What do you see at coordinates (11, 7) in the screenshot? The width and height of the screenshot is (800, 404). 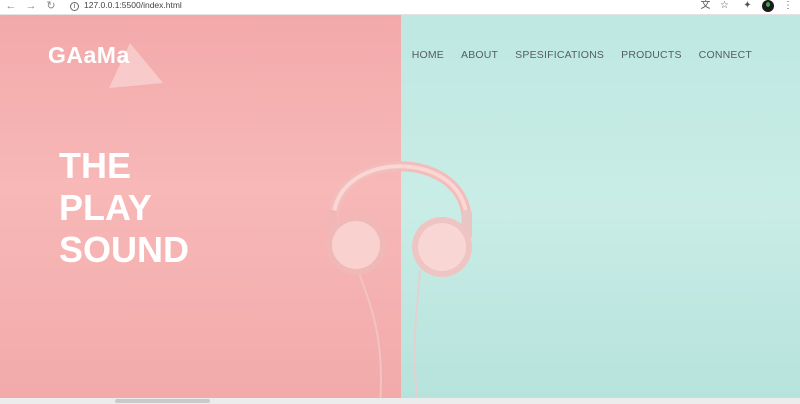 I see `back-arrow-icon: ←` at bounding box center [11, 7].